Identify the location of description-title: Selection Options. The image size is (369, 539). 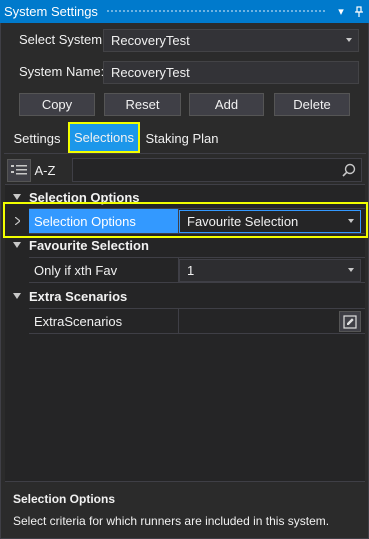
(64, 499).